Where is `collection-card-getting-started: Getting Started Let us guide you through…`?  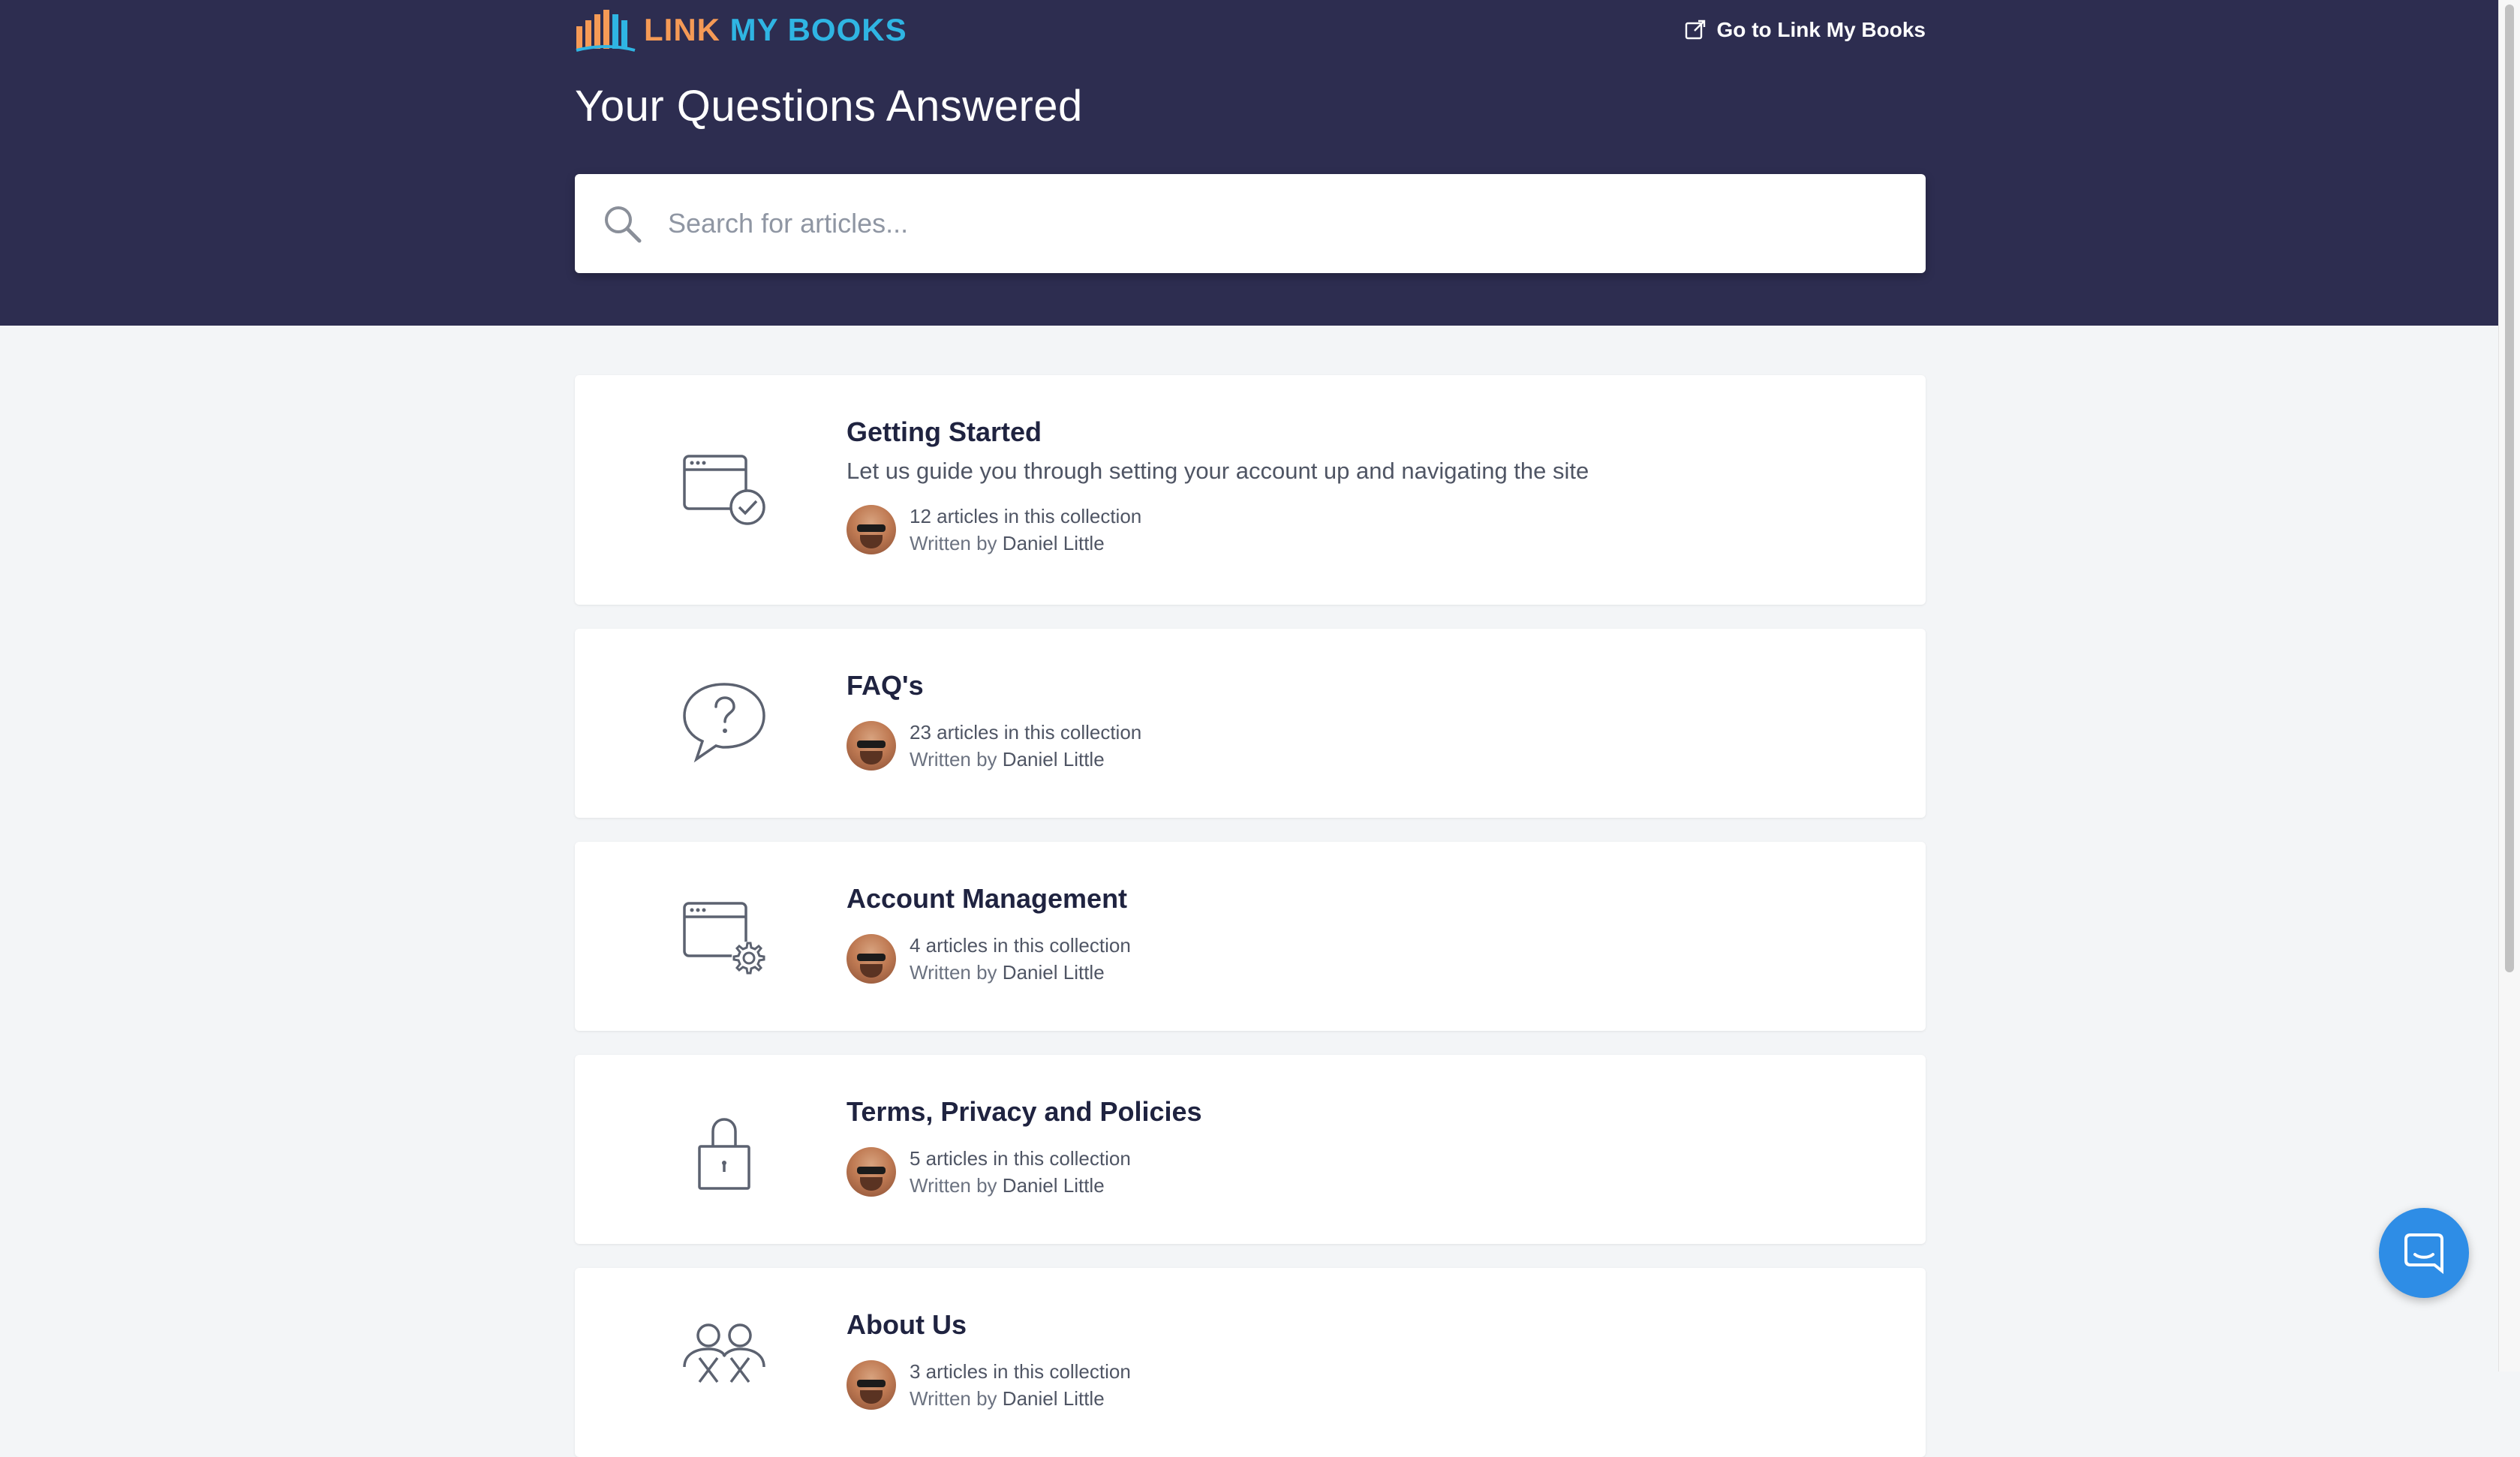 collection-card-getting-started: Getting Started Let us guide you through… is located at coordinates (1250, 490).